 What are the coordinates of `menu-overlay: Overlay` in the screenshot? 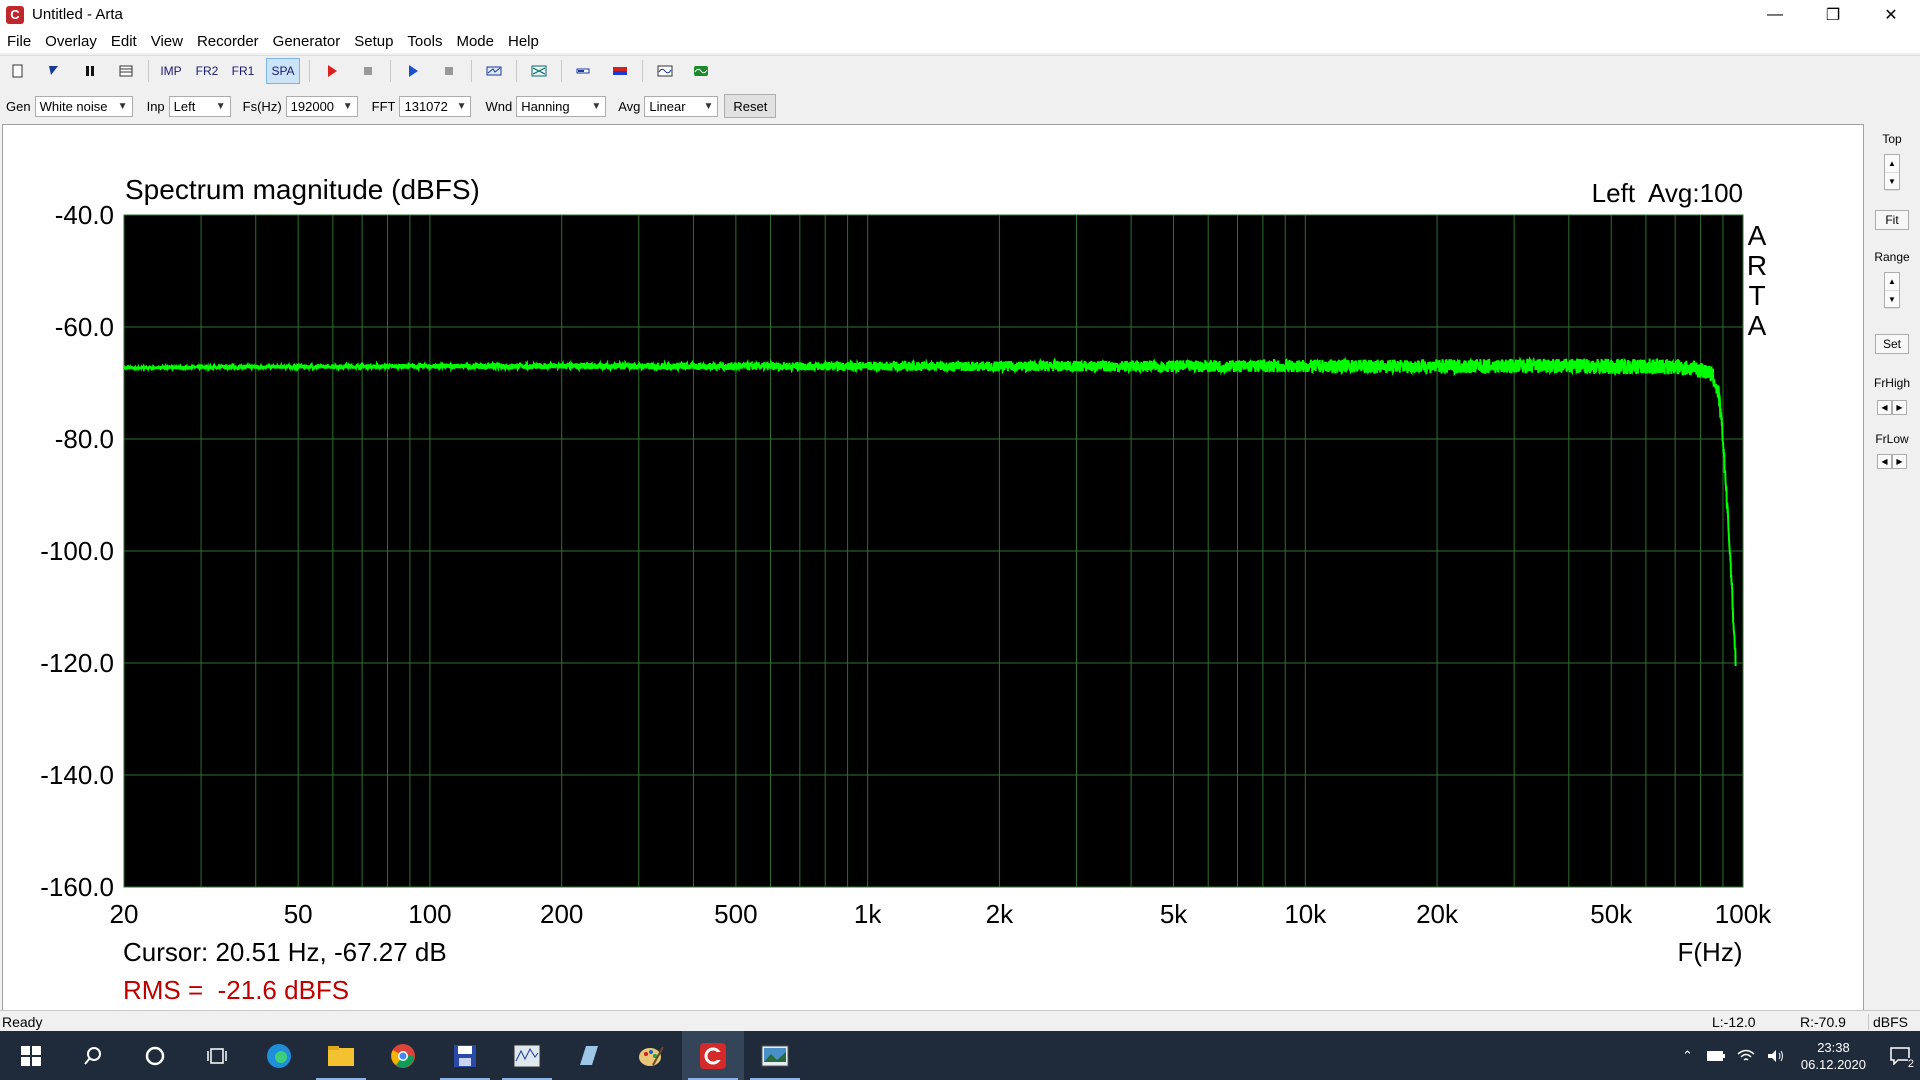 It's located at (71, 41).